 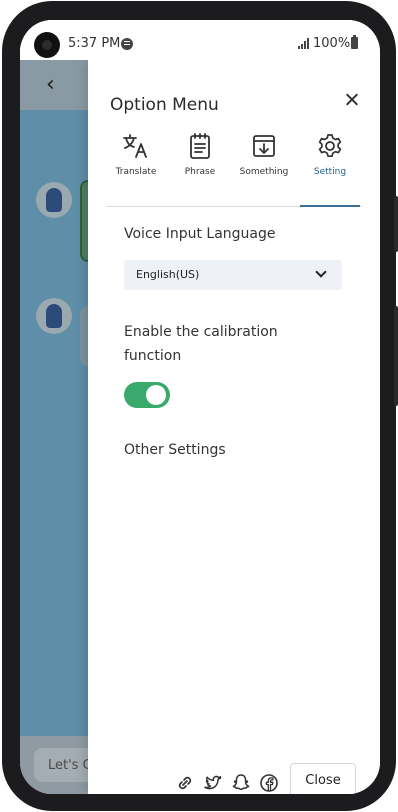 What do you see at coordinates (201, 332) in the screenshot?
I see `calibration-label: Enable the calibration` at bounding box center [201, 332].